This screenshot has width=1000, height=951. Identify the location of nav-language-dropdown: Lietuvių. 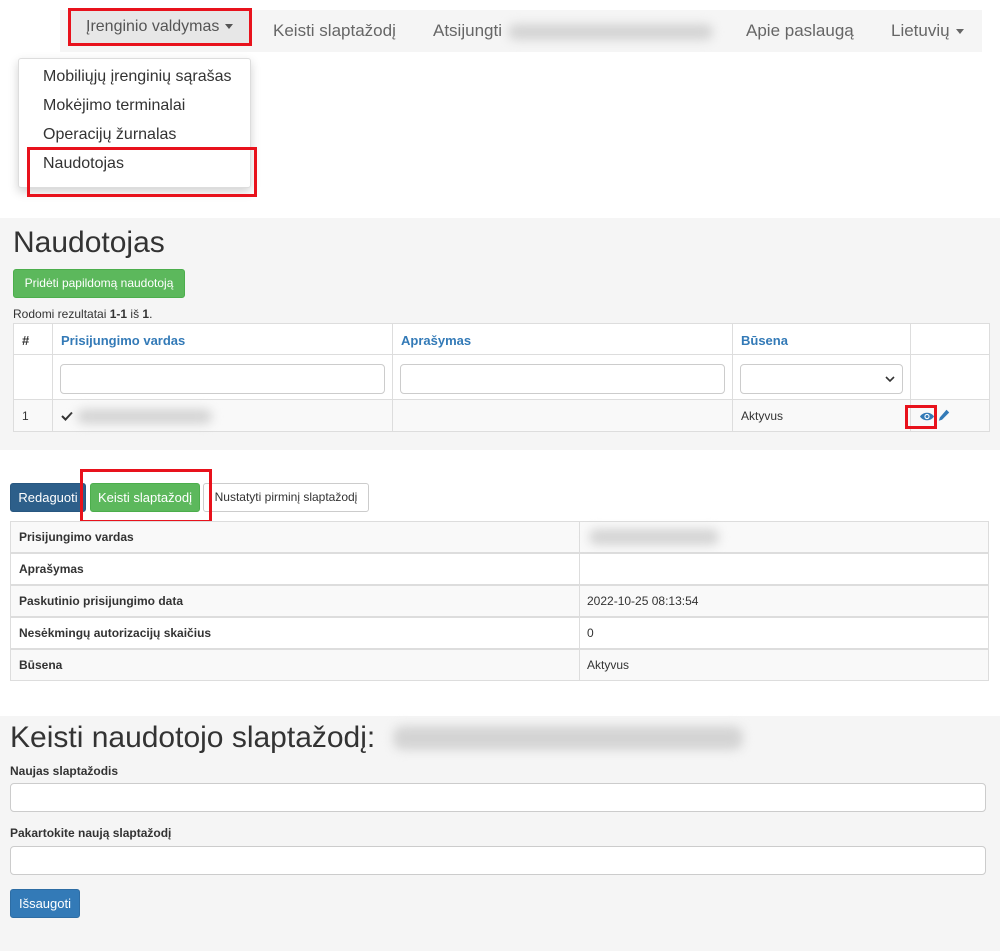
(927, 31).